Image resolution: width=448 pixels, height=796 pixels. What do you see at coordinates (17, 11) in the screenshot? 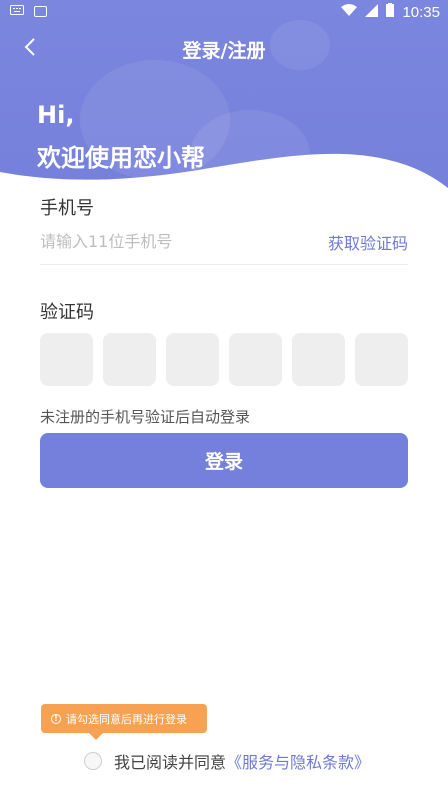
I see `keyboard-icon` at bounding box center [17, 11].